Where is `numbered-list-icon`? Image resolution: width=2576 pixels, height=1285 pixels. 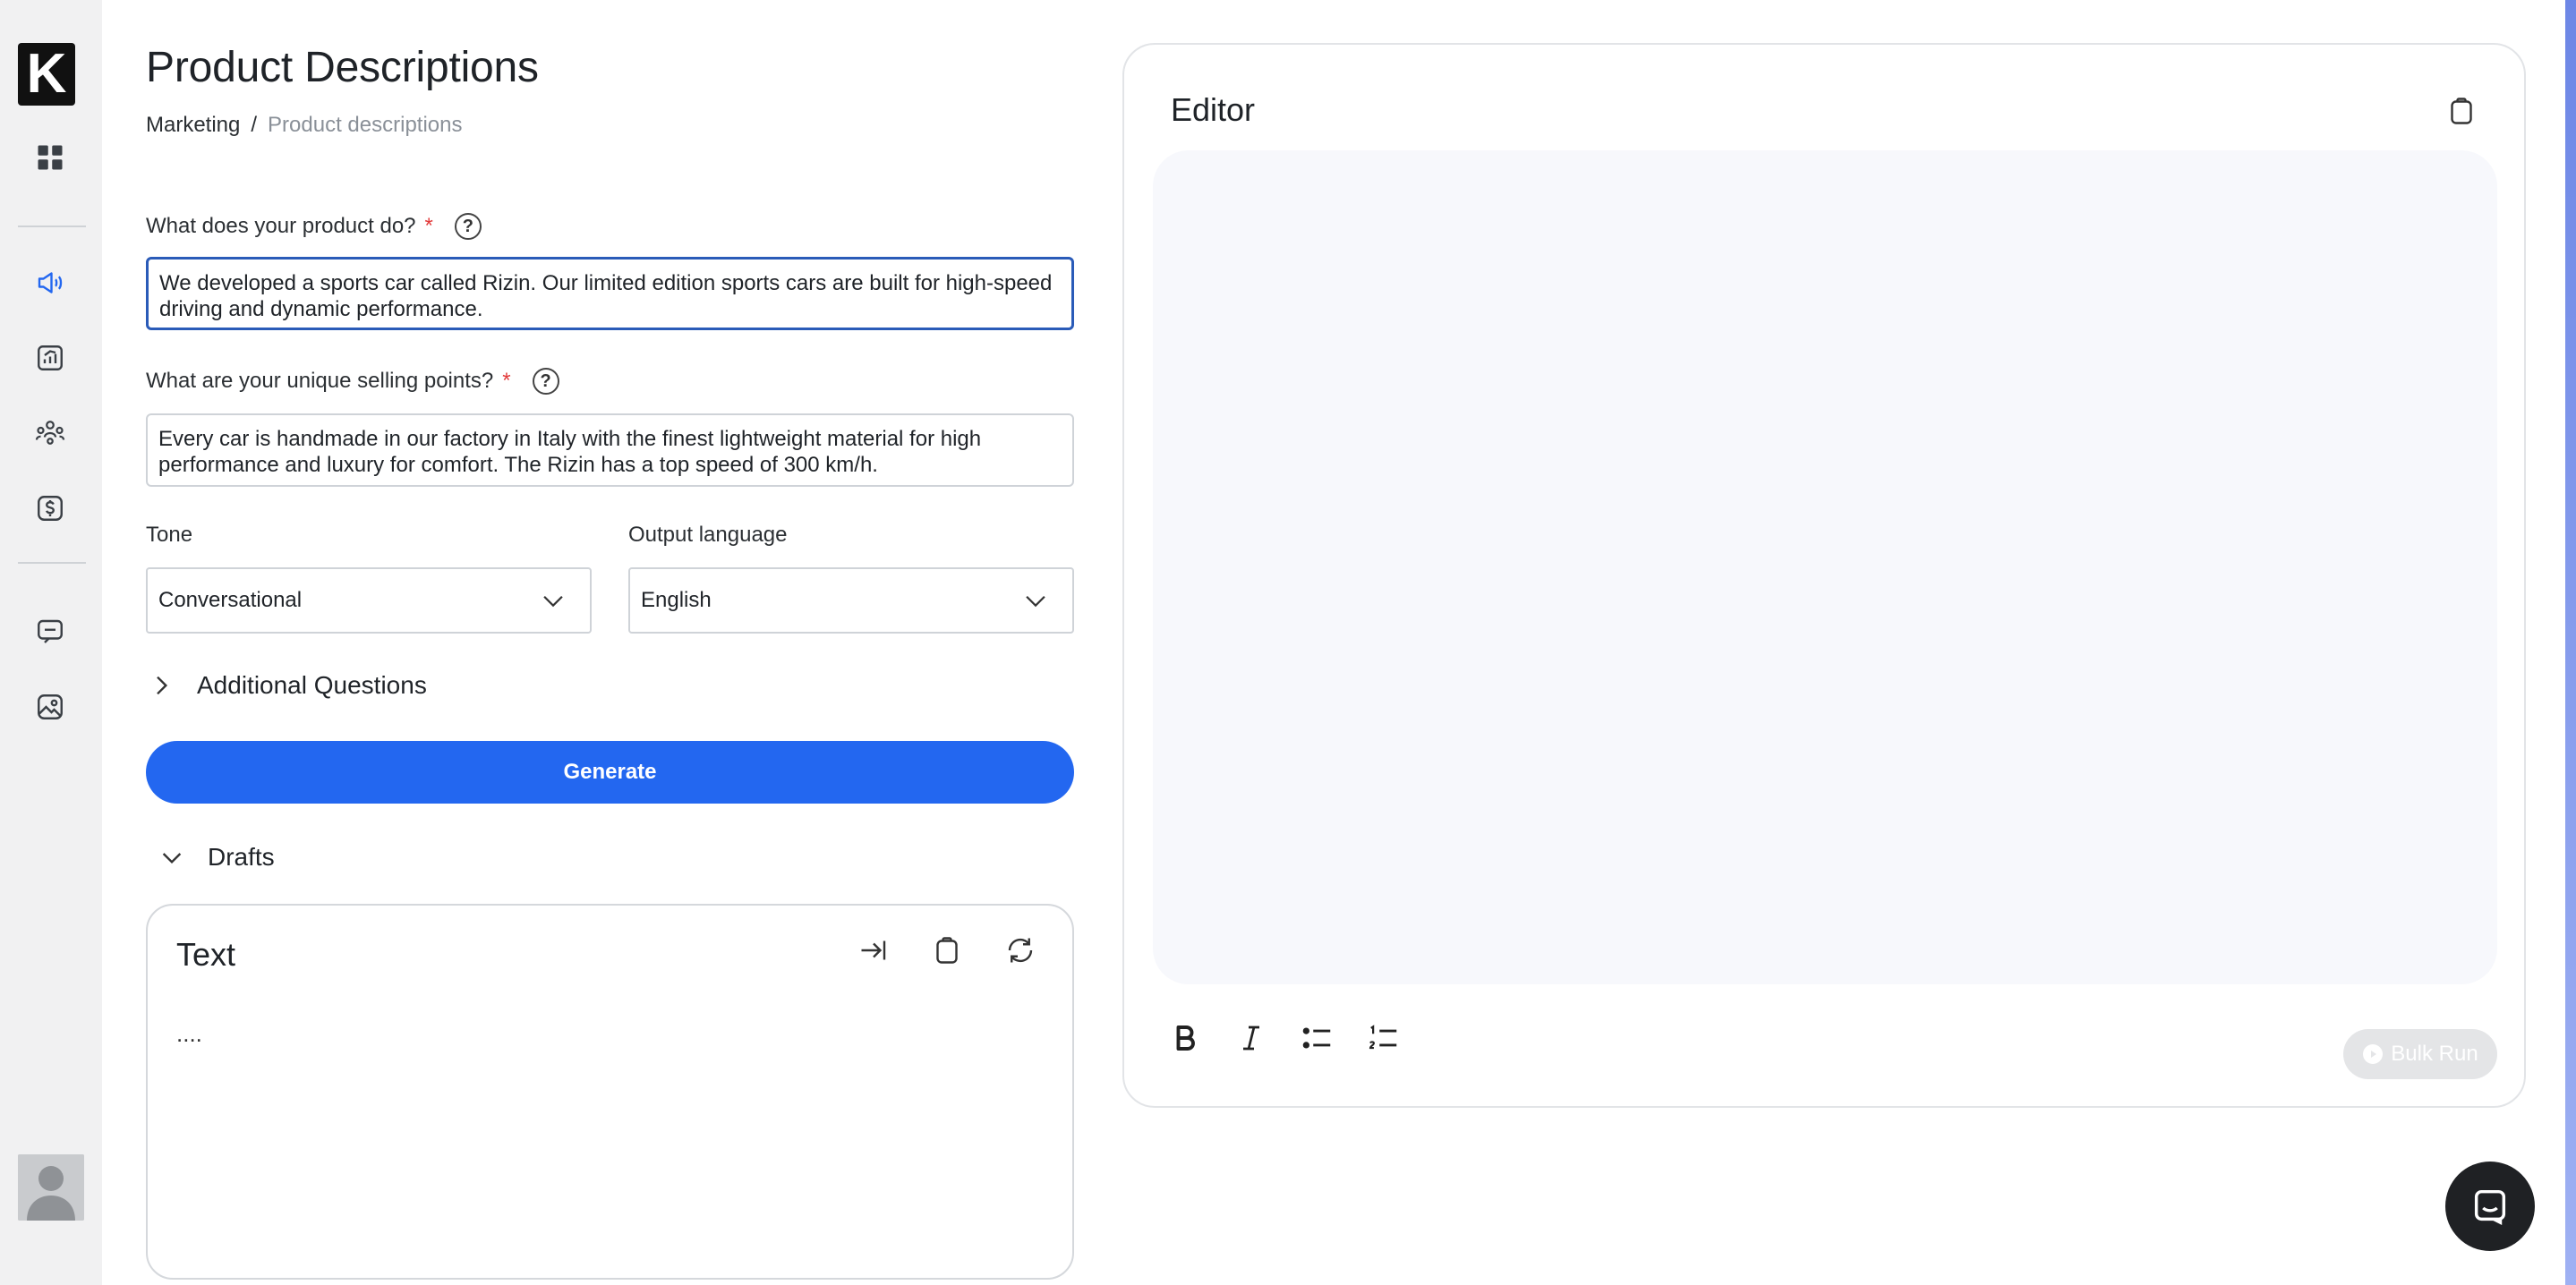
numbered-list-icon is located at coordinates (1384, 1038).